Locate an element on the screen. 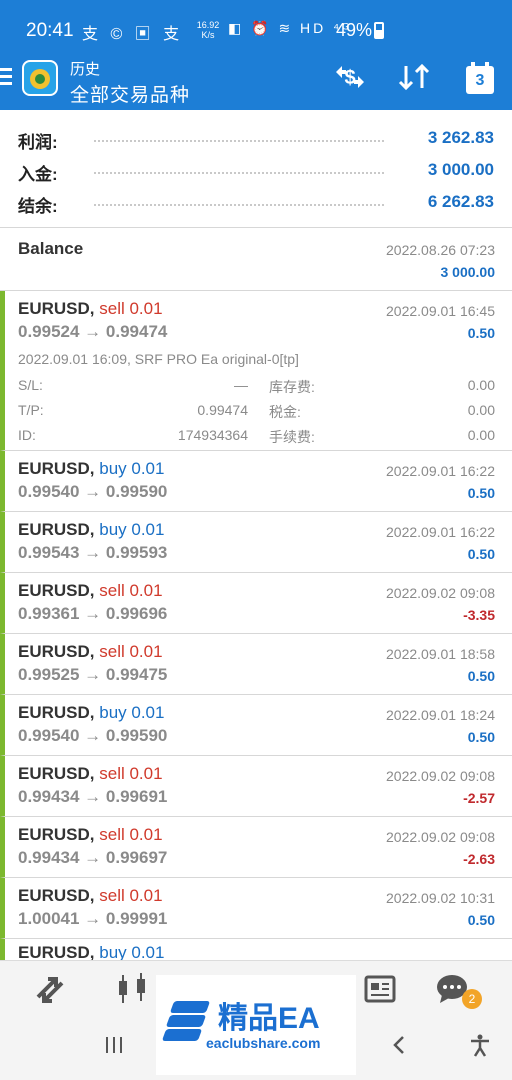  app-bar: 历史 全部交易品种 $ 3 is located at coordinates (256, 81).